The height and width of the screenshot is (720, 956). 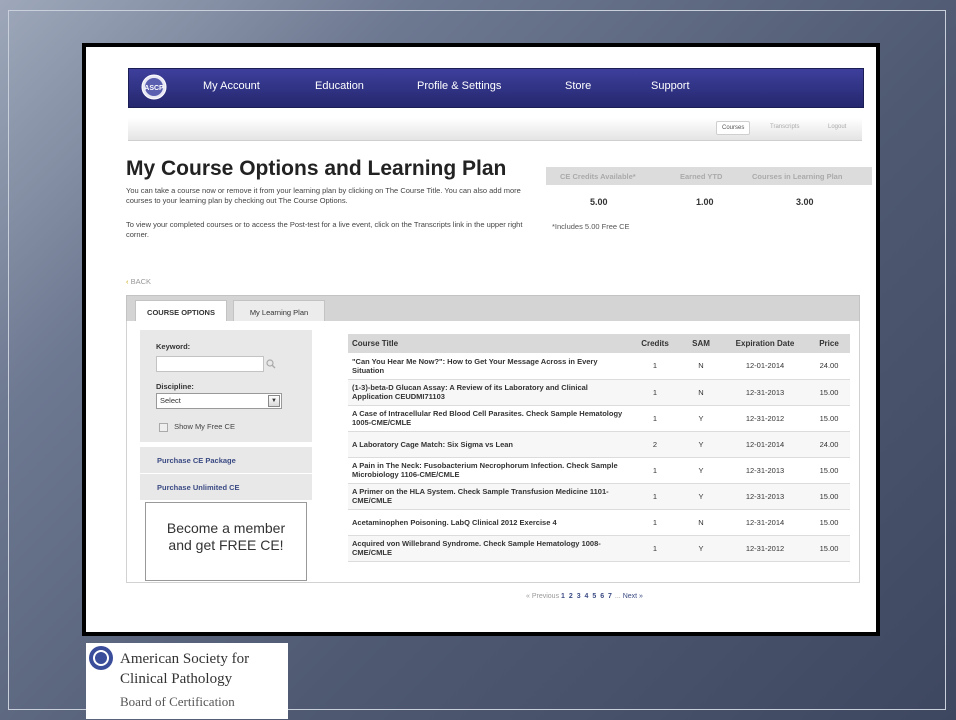 I want to click on promo-line-2: and get FREE CE!, so click(x=226, y=545).